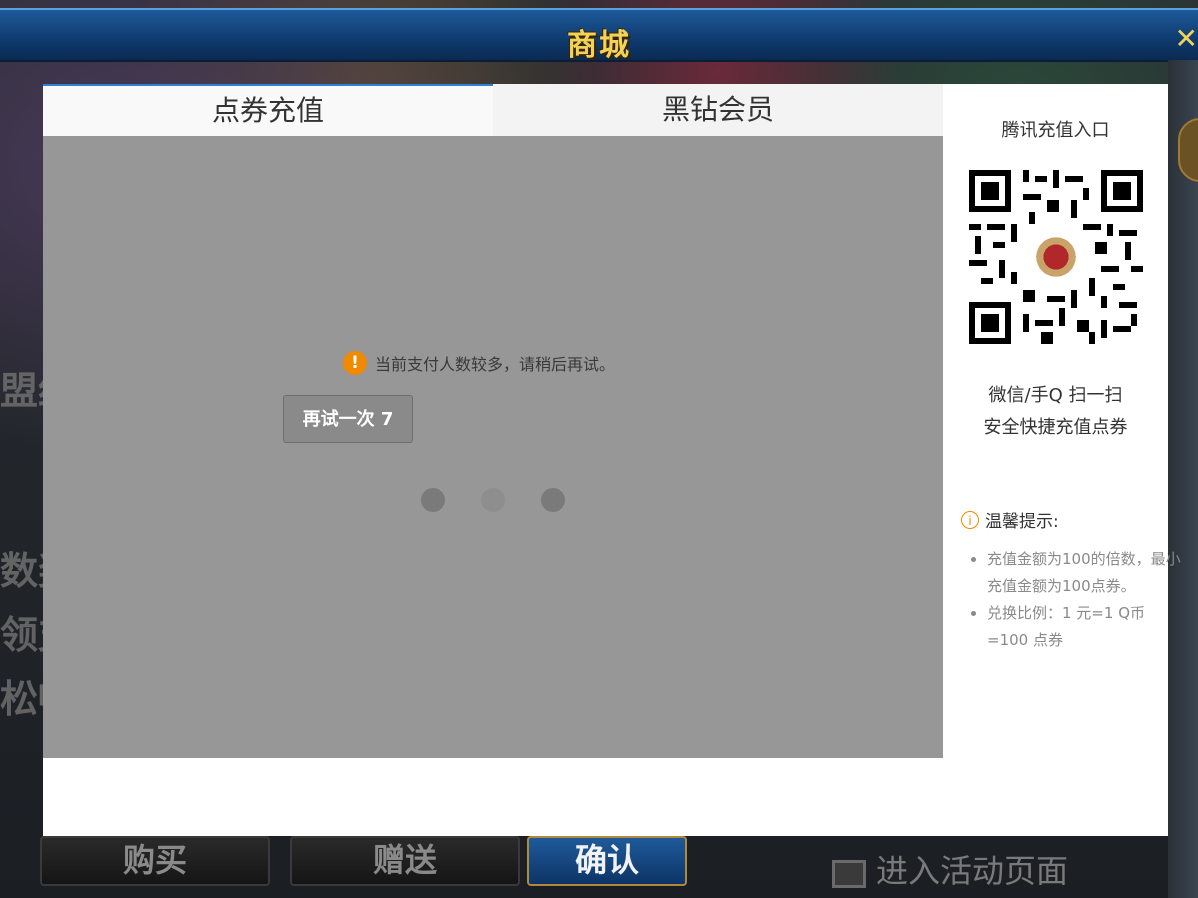  Describe the element at coordinates (405, 861) in the screenshot. I see `gift-button: 赠送` at that location.